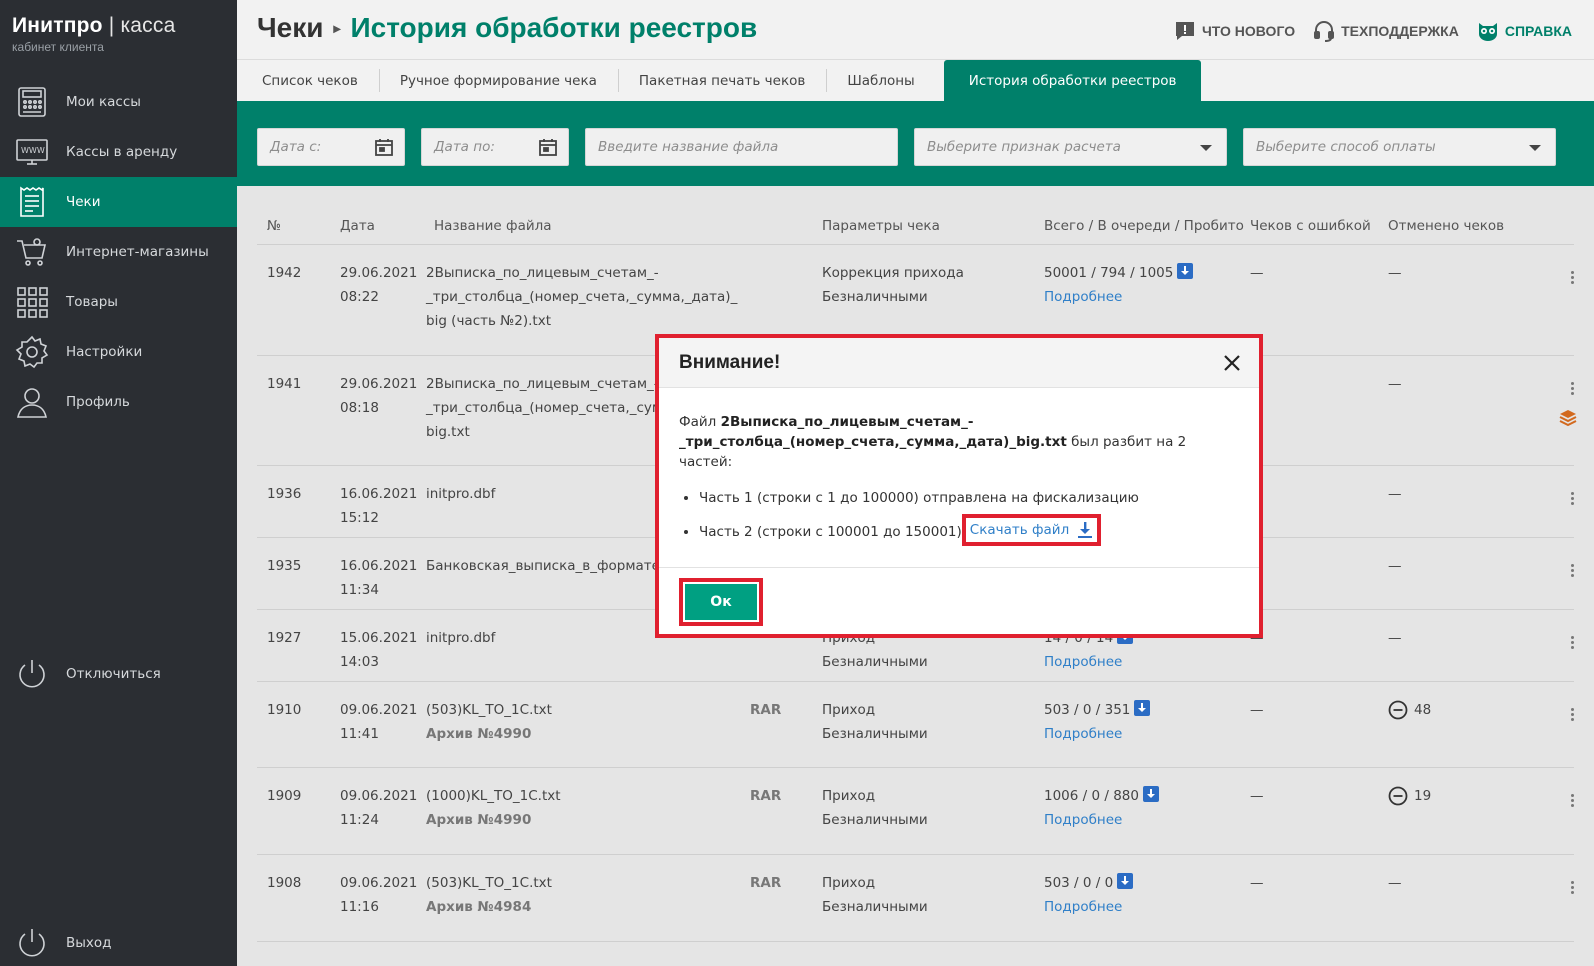 The image size is (1594, 966). What do you see at coordinates (118, 302) in the screenshot?
I see `sidebar-item-goods: Товары` at bounding box center [118, 302].